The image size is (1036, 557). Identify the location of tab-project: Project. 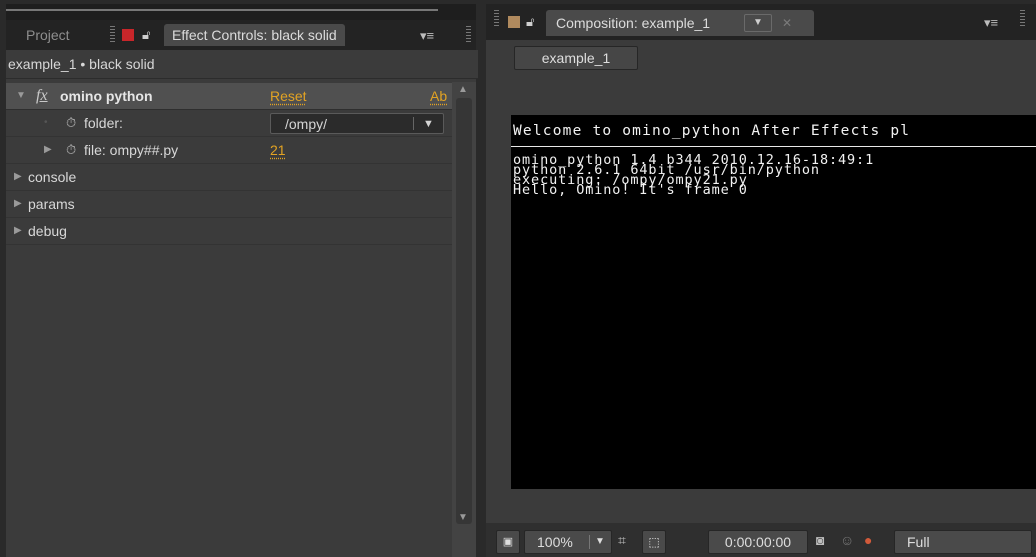
(48, 35).